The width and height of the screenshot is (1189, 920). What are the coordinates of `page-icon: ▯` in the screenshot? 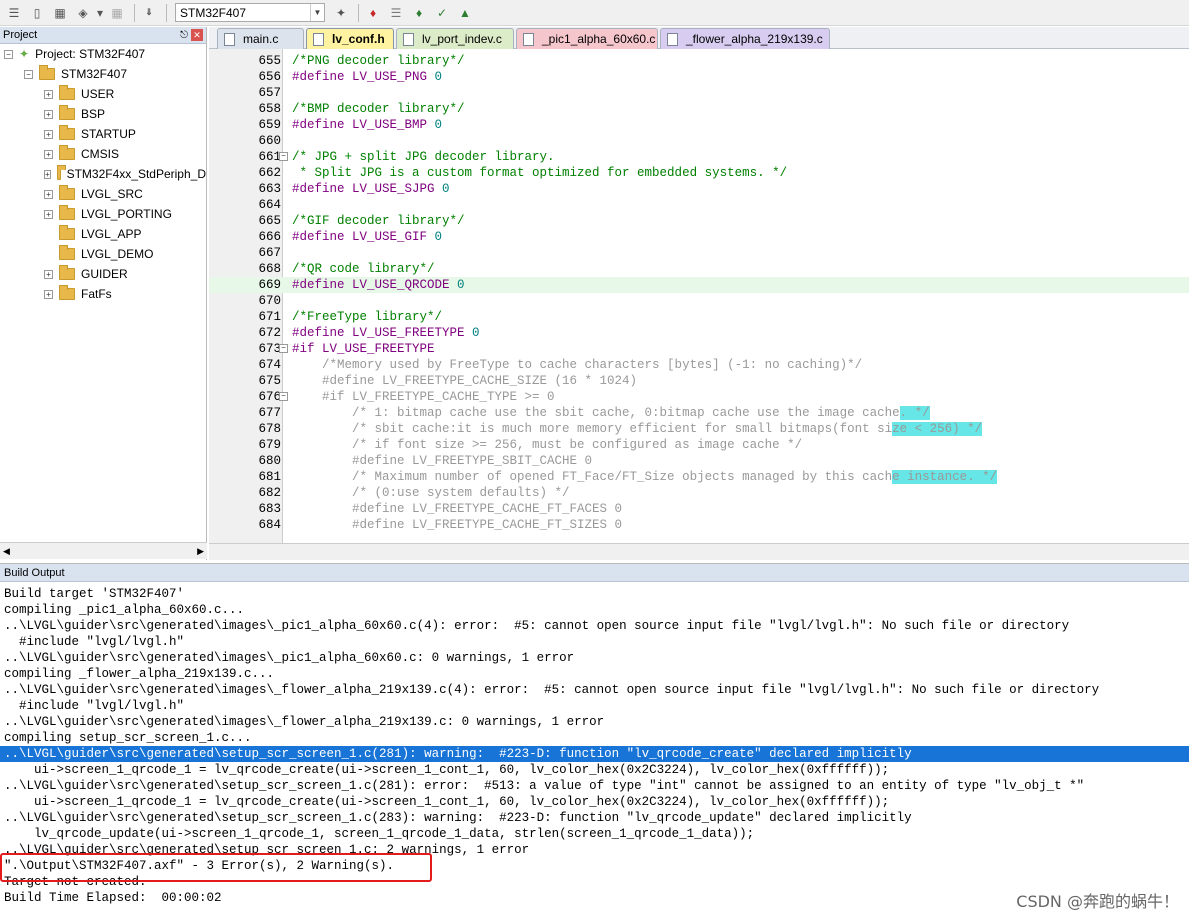 It's located at (37, 13).